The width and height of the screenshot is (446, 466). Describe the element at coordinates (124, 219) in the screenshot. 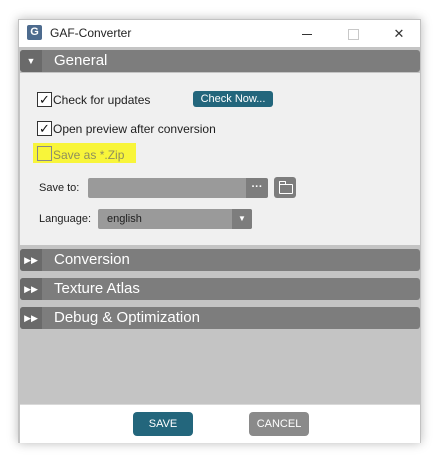

I see `language-value: english` at that location.